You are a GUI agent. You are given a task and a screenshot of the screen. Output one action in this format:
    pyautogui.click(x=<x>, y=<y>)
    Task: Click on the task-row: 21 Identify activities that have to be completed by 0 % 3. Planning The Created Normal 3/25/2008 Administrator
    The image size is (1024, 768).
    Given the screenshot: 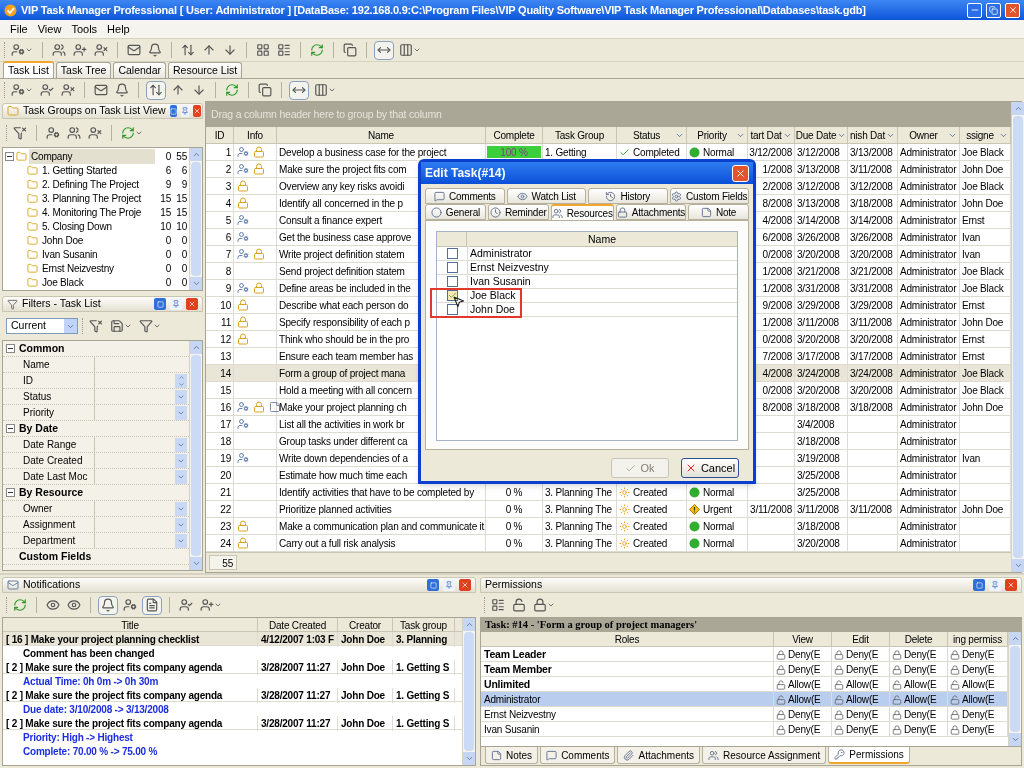 What is the action you would take?
    pyautogui.click(x=608, y=492)
    